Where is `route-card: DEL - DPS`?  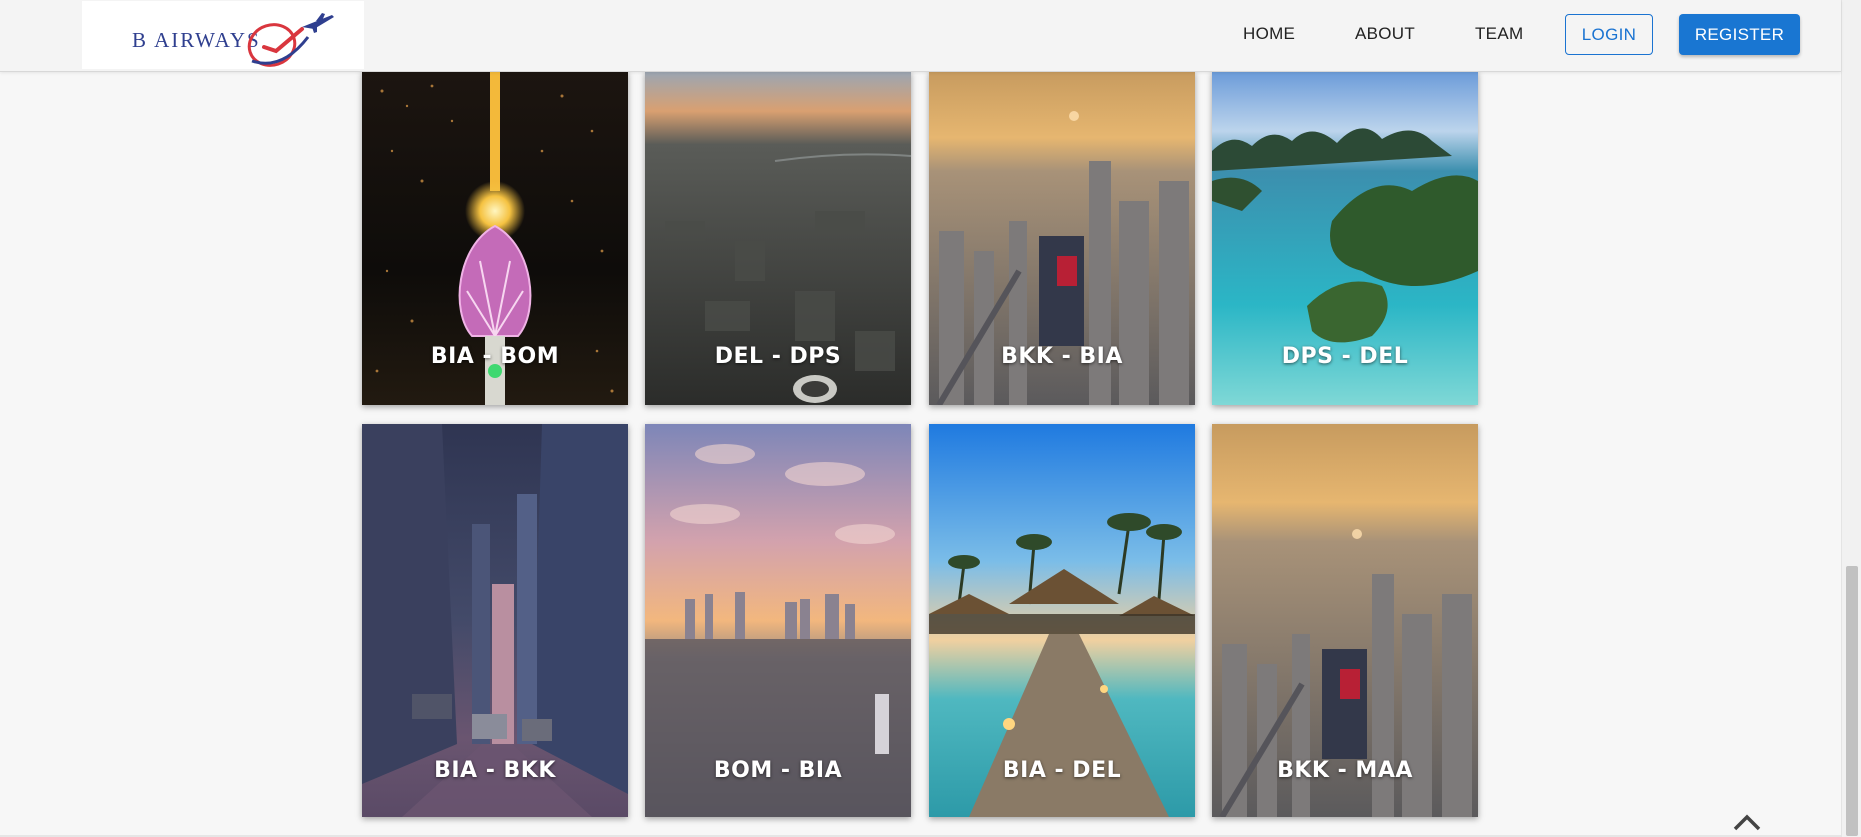
route-card: DEL - DPS is located at coordinates (778, 238).